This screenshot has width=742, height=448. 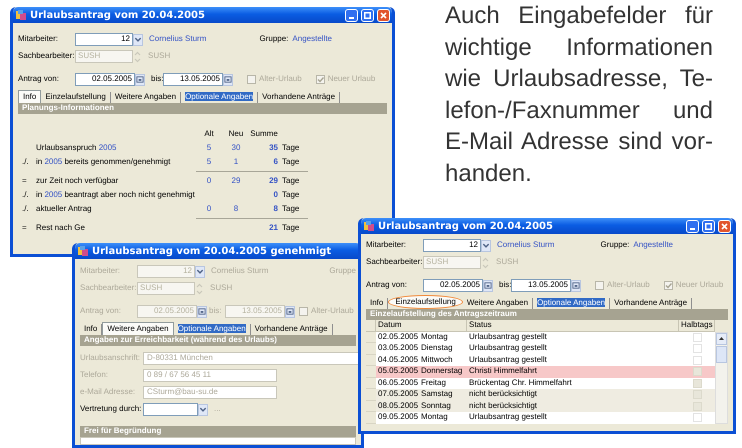 I want to click on field-label: Antrag von:, so click(x=387, y=285).